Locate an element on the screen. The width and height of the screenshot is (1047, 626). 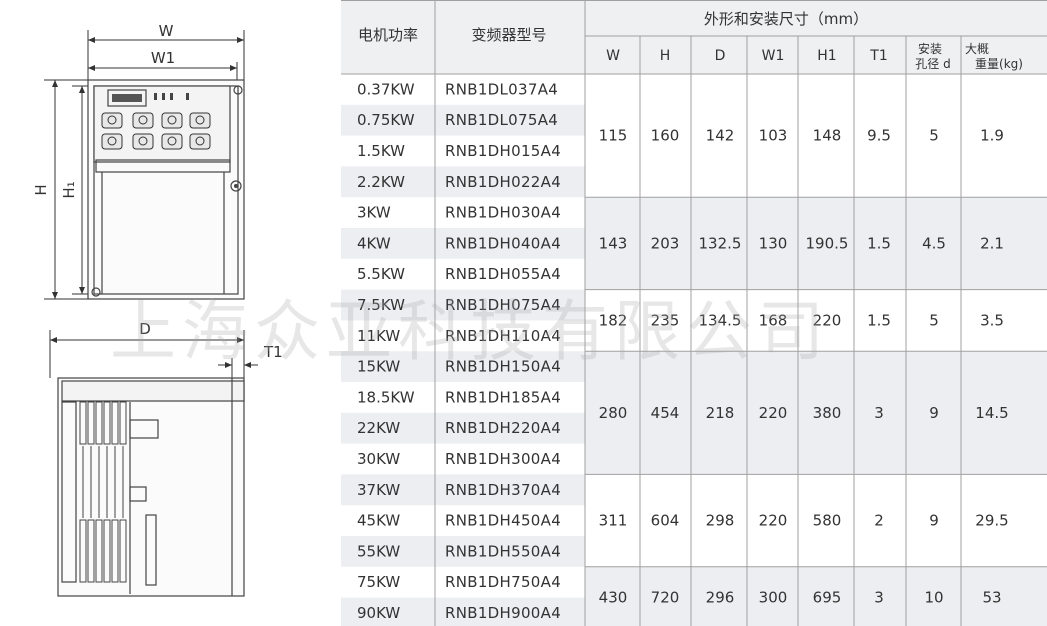
cell-model: RNB1DH150A4 is located at coordinates (503, 367).